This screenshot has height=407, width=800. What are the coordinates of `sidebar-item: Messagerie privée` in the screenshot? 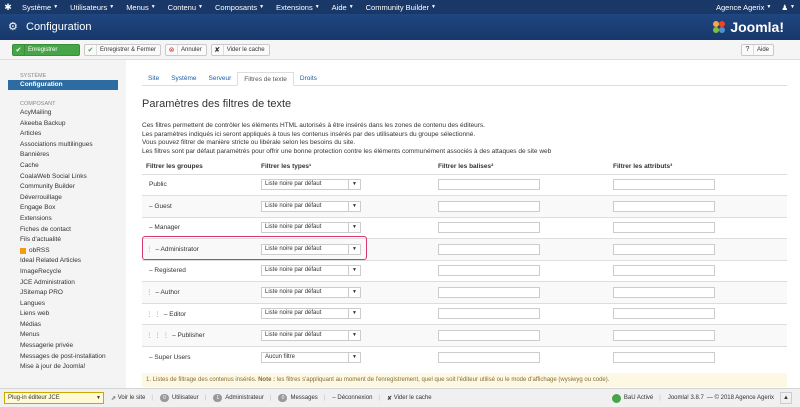 It's located at (63, 346).